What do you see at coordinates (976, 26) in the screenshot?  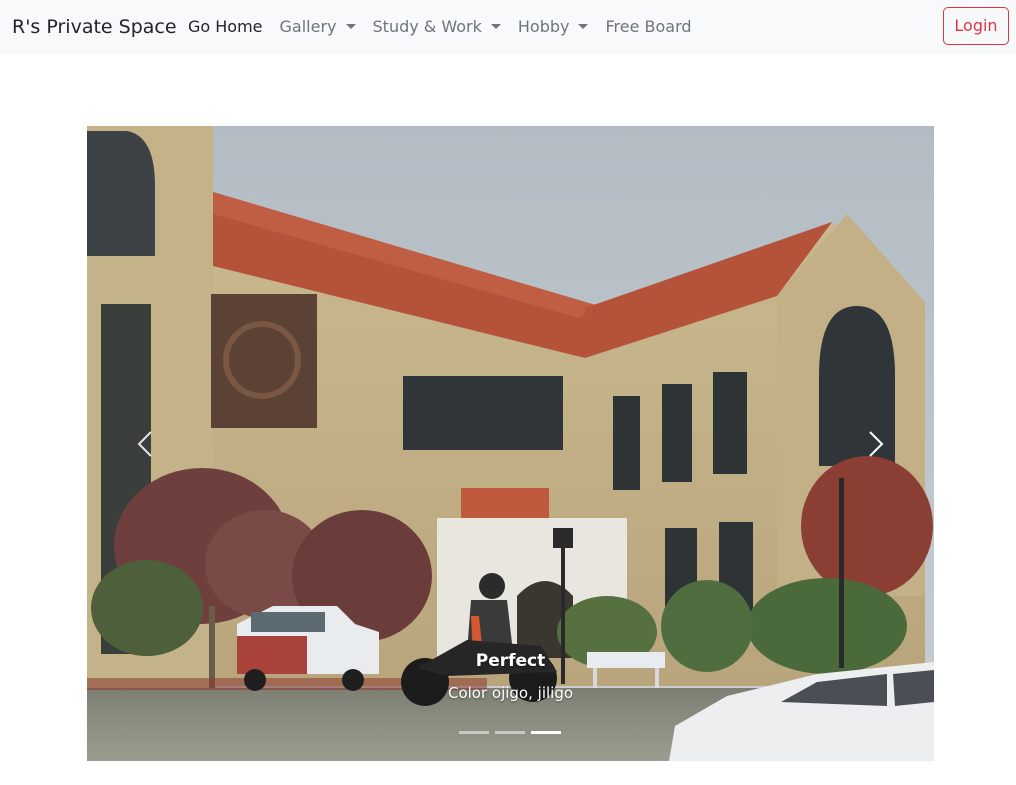 I see `login-button: Login` at bounding box center [976, 26].